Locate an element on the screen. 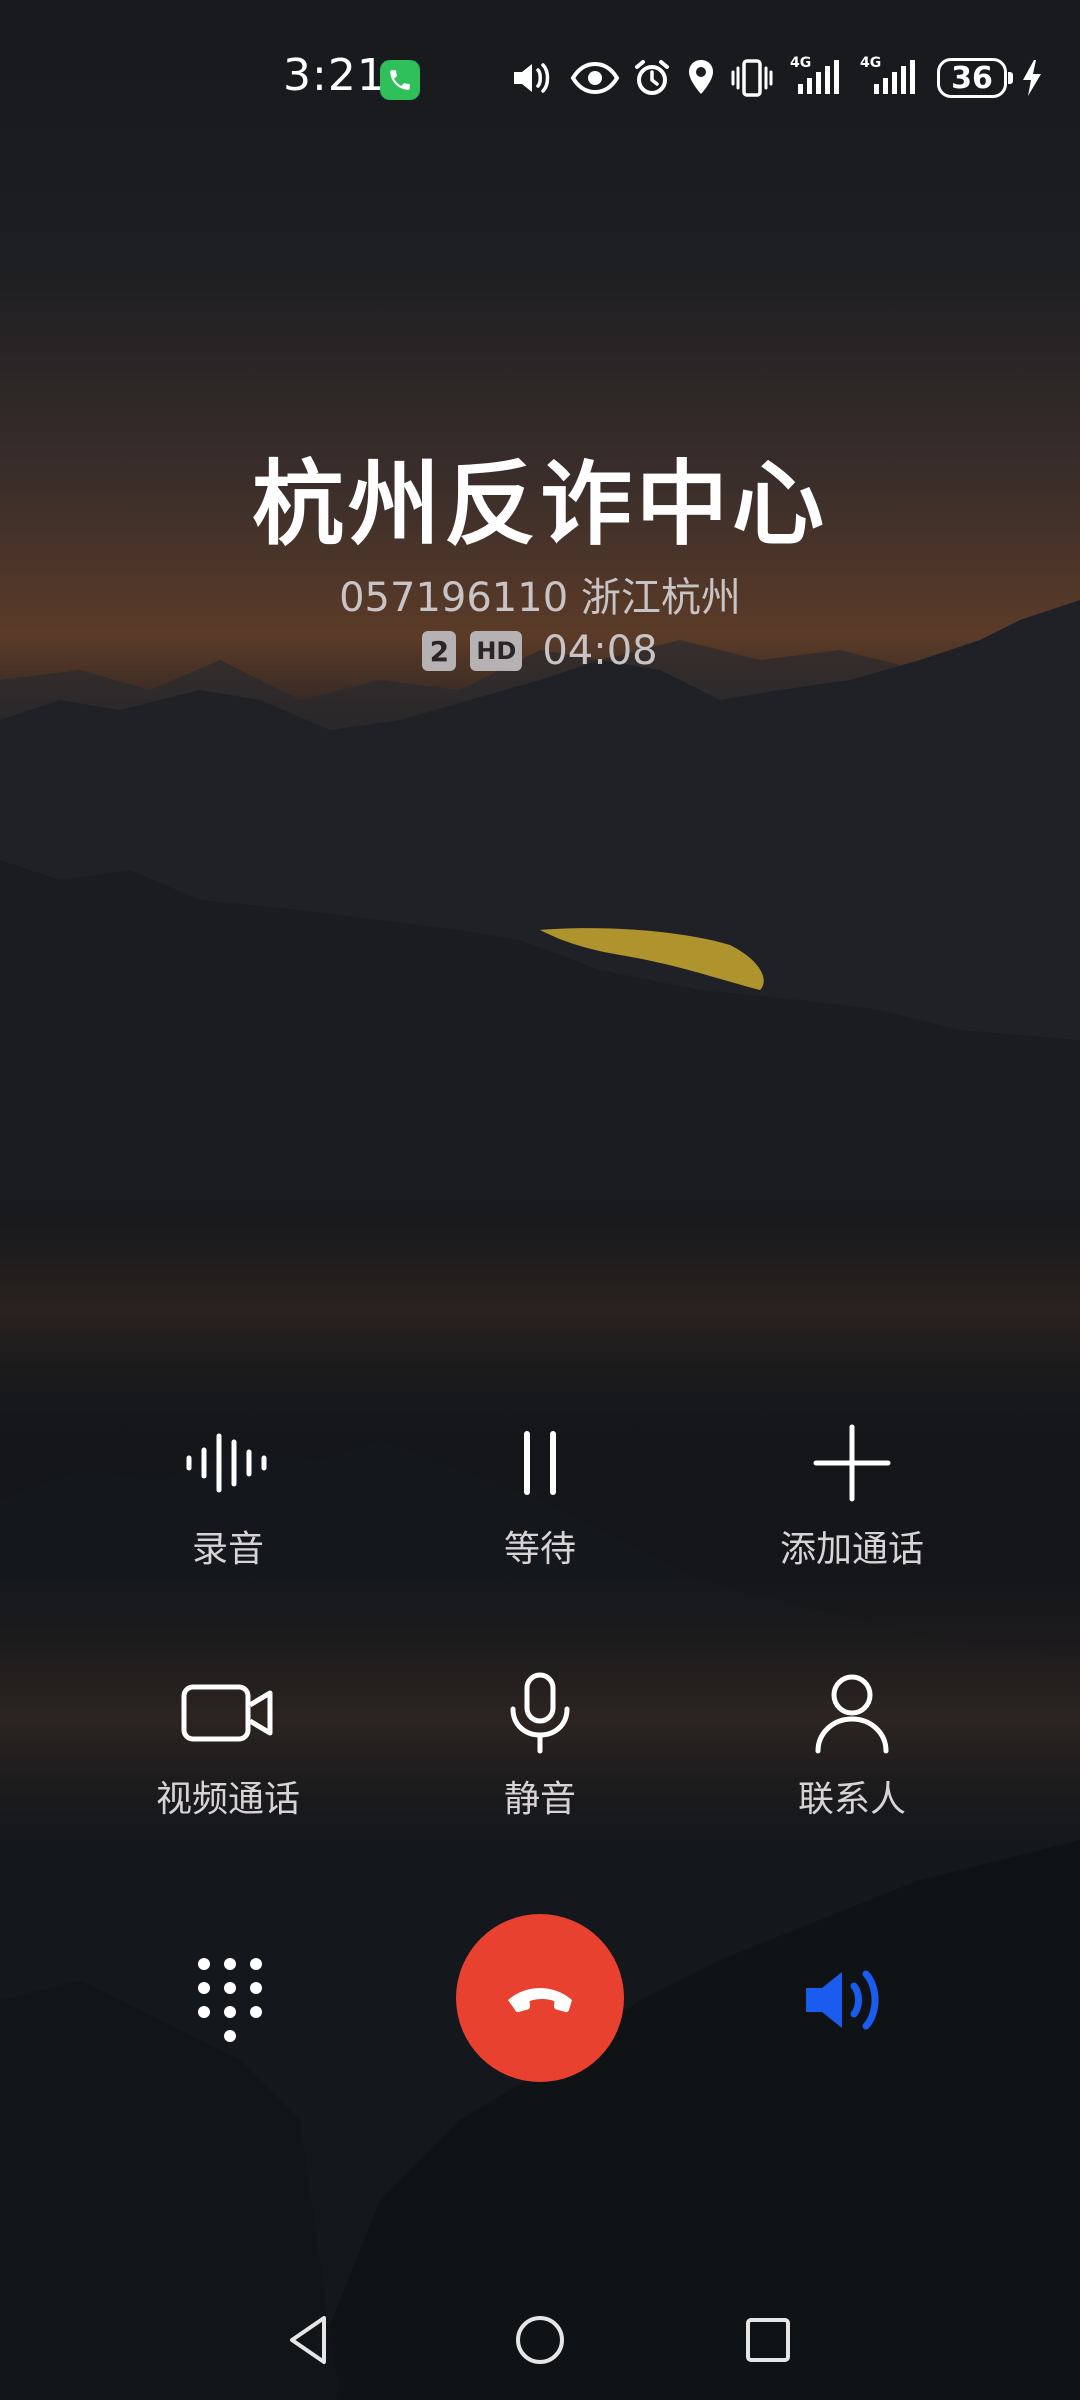  status-bar: 3:21 4G 4G 36 is located at coordinates (540, 80).